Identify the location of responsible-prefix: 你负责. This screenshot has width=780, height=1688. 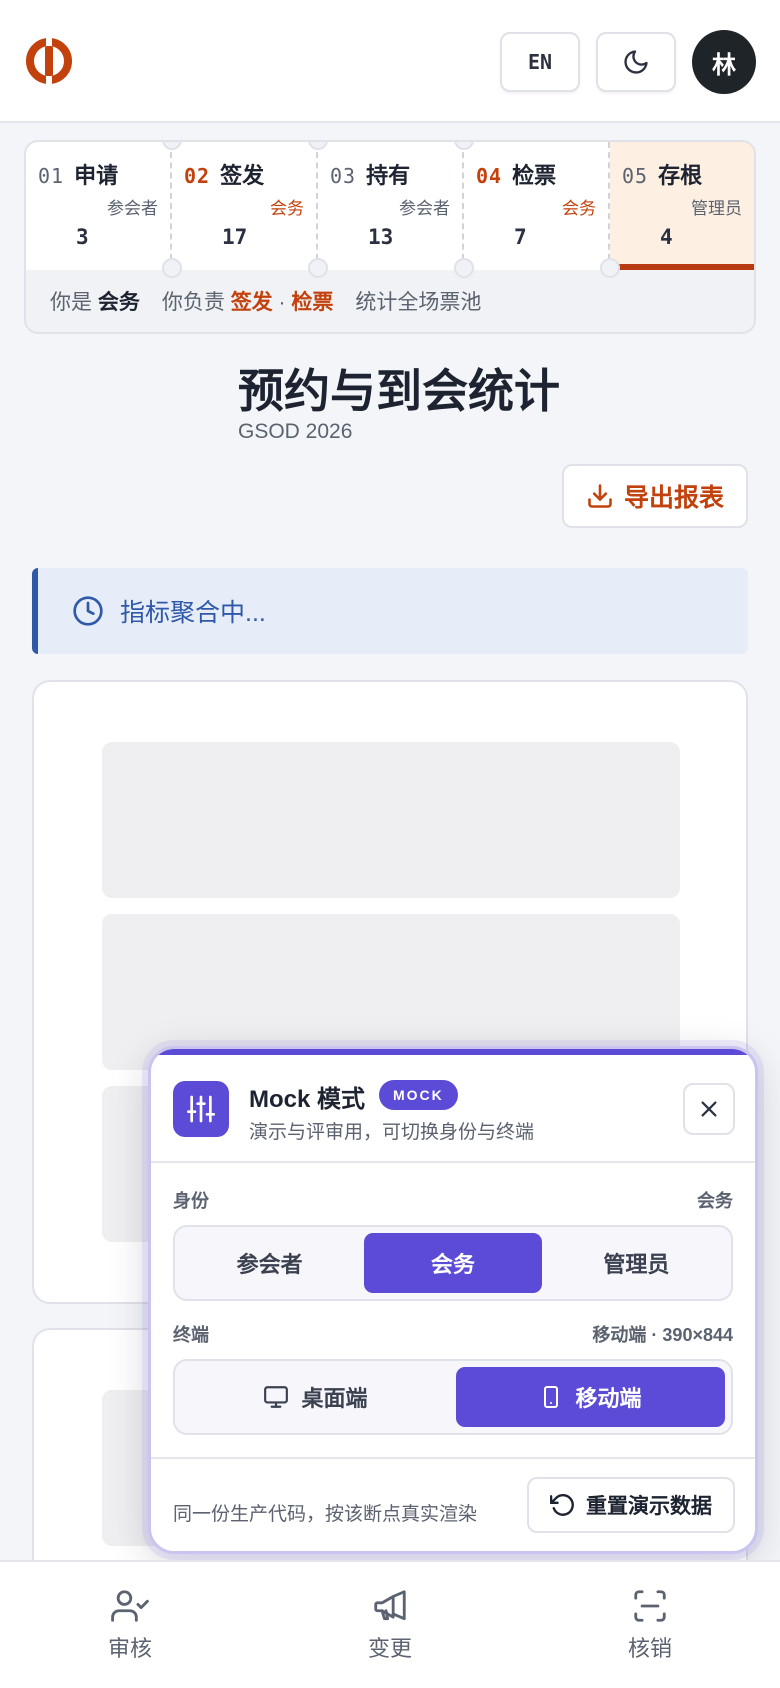
(193, 302).